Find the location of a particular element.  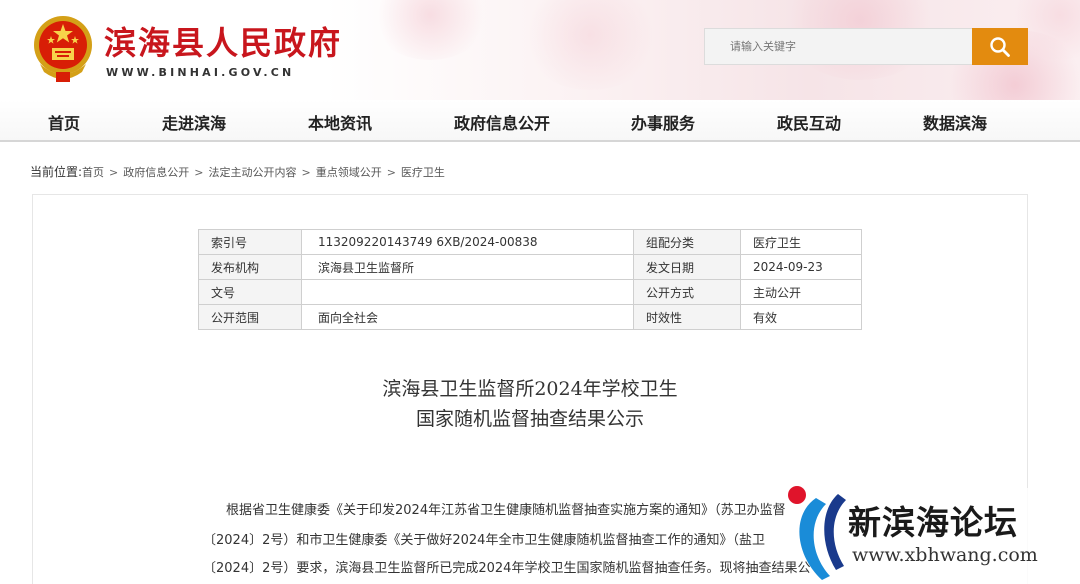

breadcrumb-item-key-areas: 重点领域公开 is located at coordinates (349, 172).